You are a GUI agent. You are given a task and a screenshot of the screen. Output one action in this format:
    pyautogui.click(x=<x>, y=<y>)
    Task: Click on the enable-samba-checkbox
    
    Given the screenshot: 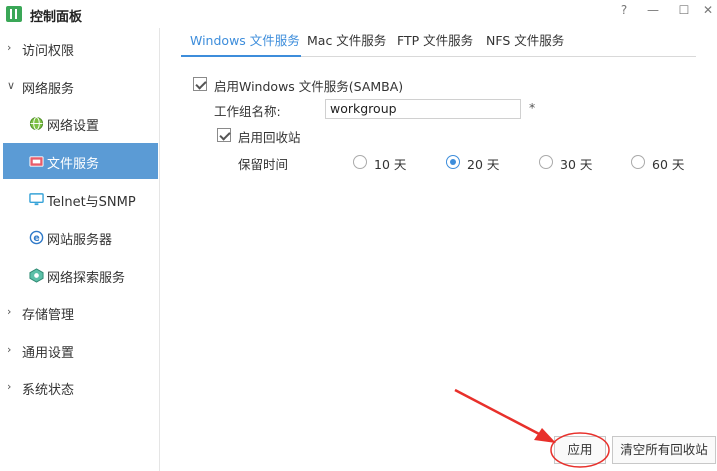 What is the action you would take?
    pyautogui.click(x=200, y=84)
    